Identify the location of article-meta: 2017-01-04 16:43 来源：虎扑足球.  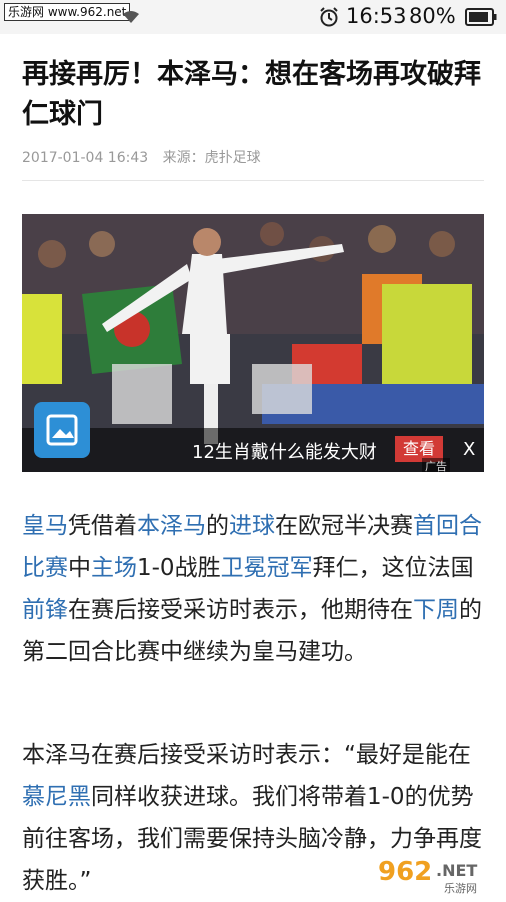
(141, 157).